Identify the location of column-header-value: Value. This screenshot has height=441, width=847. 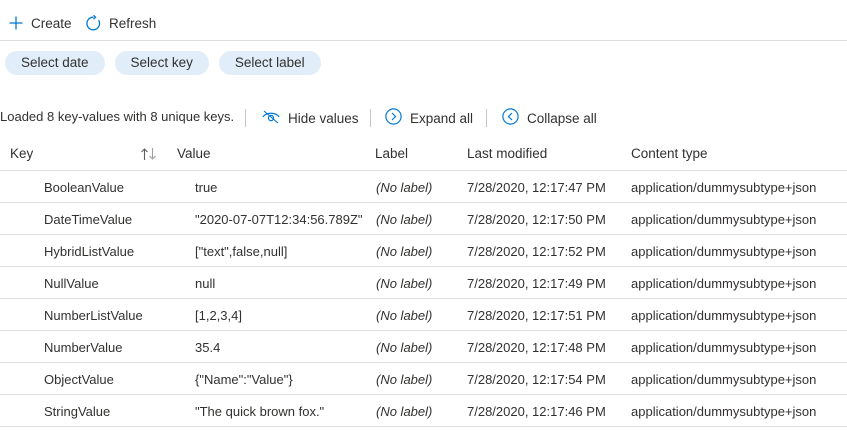
(194, 153).